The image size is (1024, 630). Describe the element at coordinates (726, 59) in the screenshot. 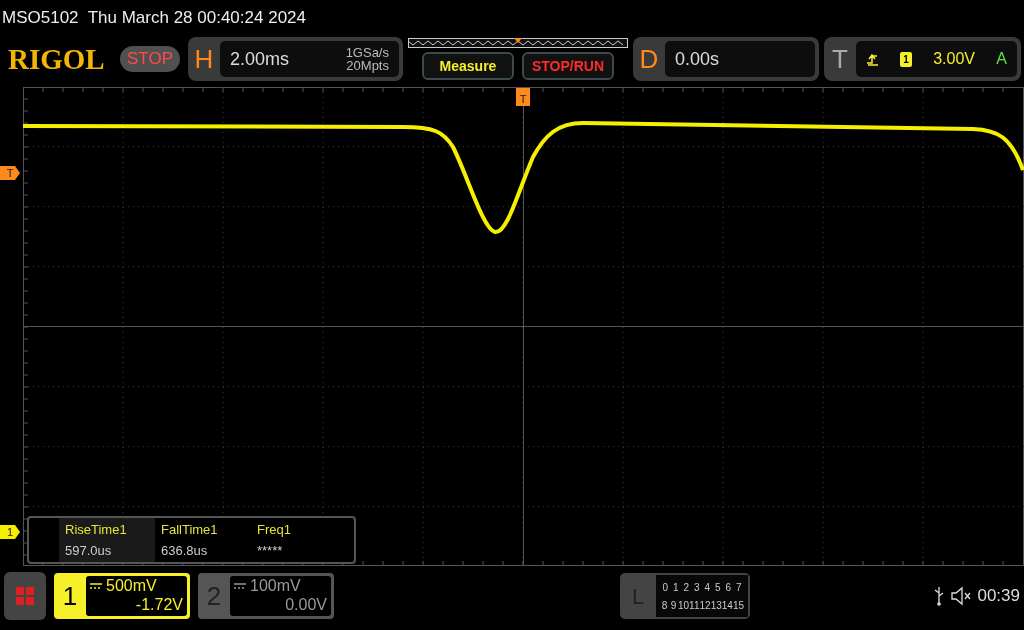

I see `delay-panel: D 0.00s` at that location.